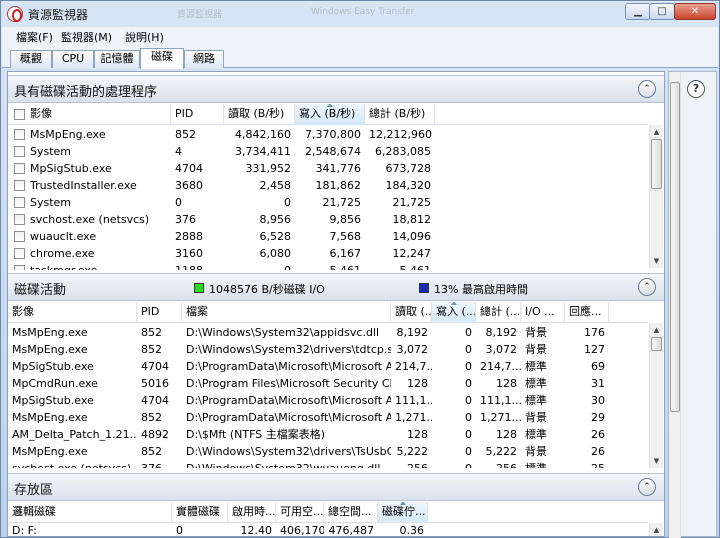 This screenshot has width=720, height=538. What do you see at coordinates (286, 464) in the screenshot?
I see `table-cell: D:\Windows\System32\wuaueng.dll` at bounding box center [286, 464].